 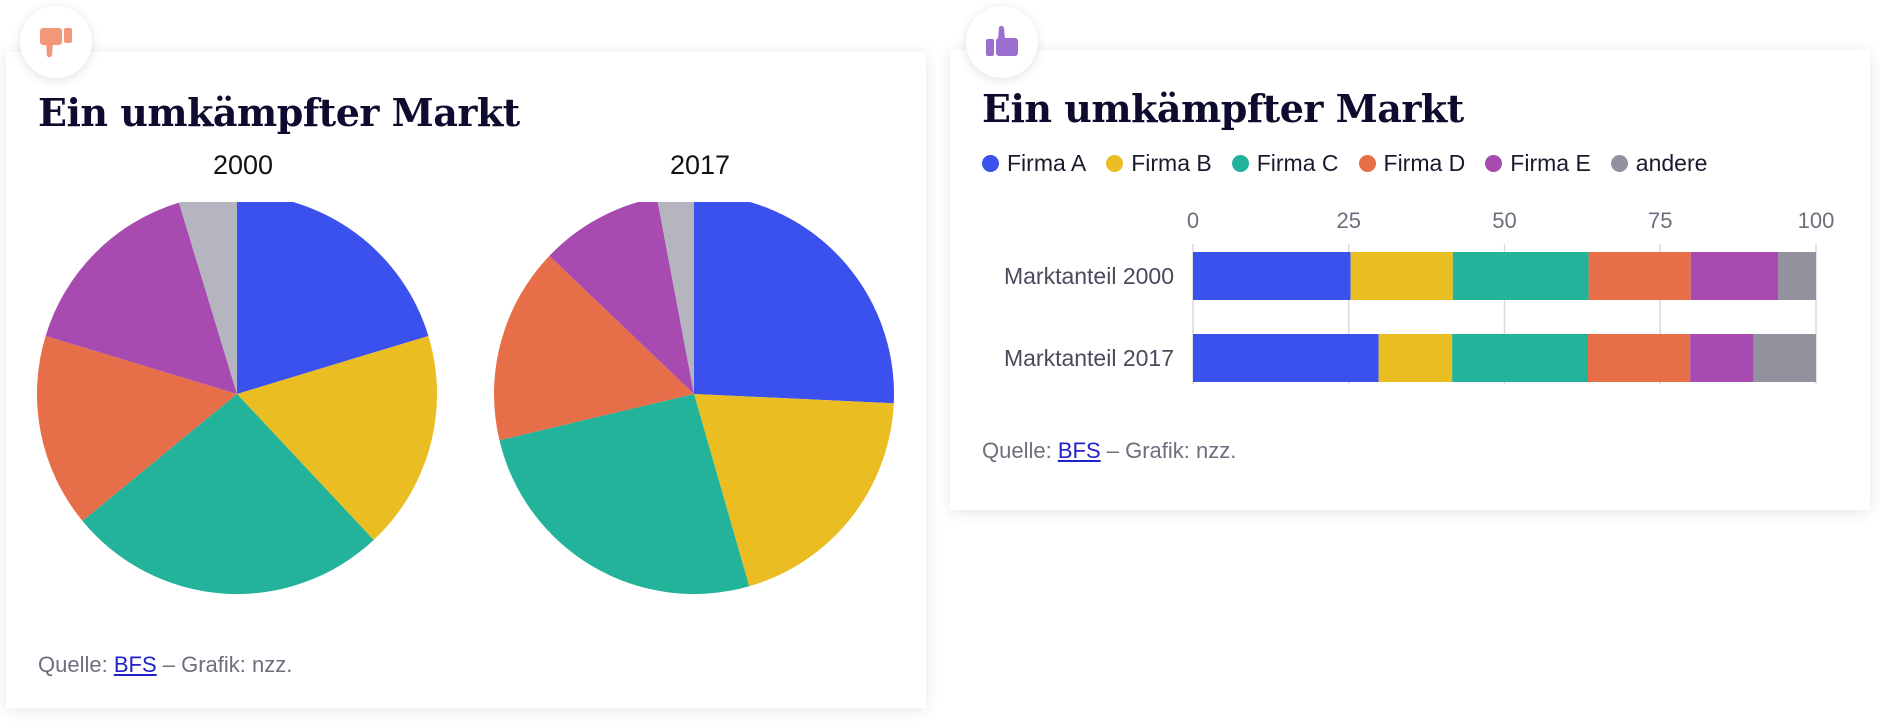 I want to click on pie-2017-label: 2017, so click(x=700, y=165).